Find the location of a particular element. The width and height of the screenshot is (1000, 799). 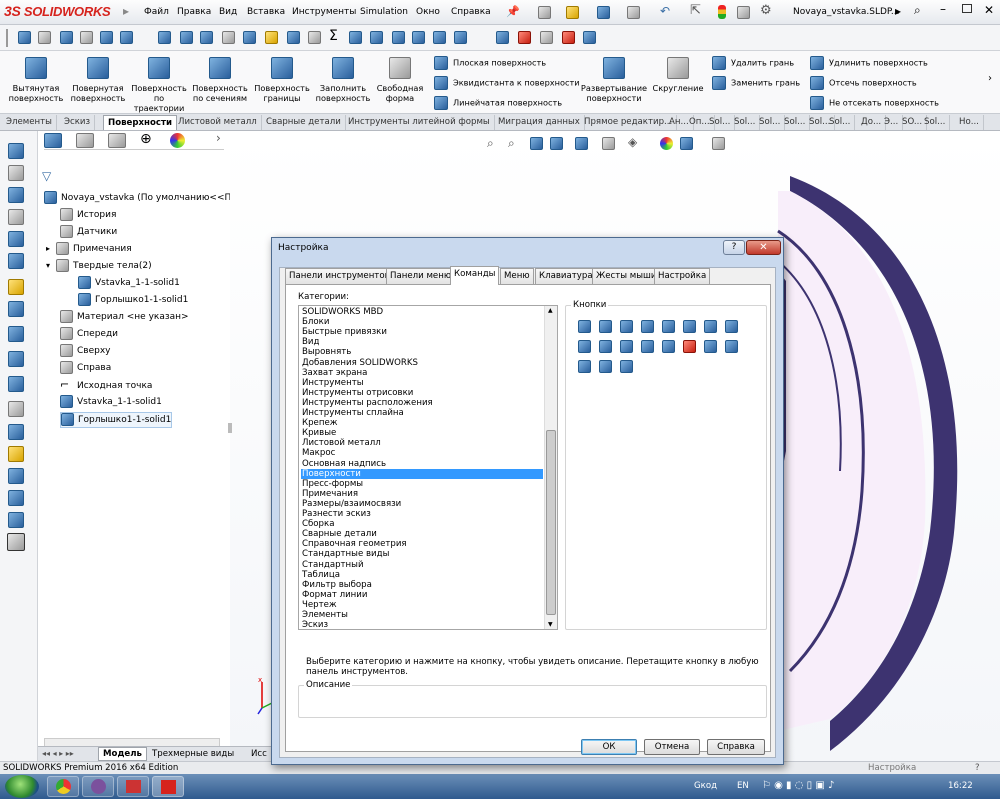

start-button is located at coordinates (22, 786).